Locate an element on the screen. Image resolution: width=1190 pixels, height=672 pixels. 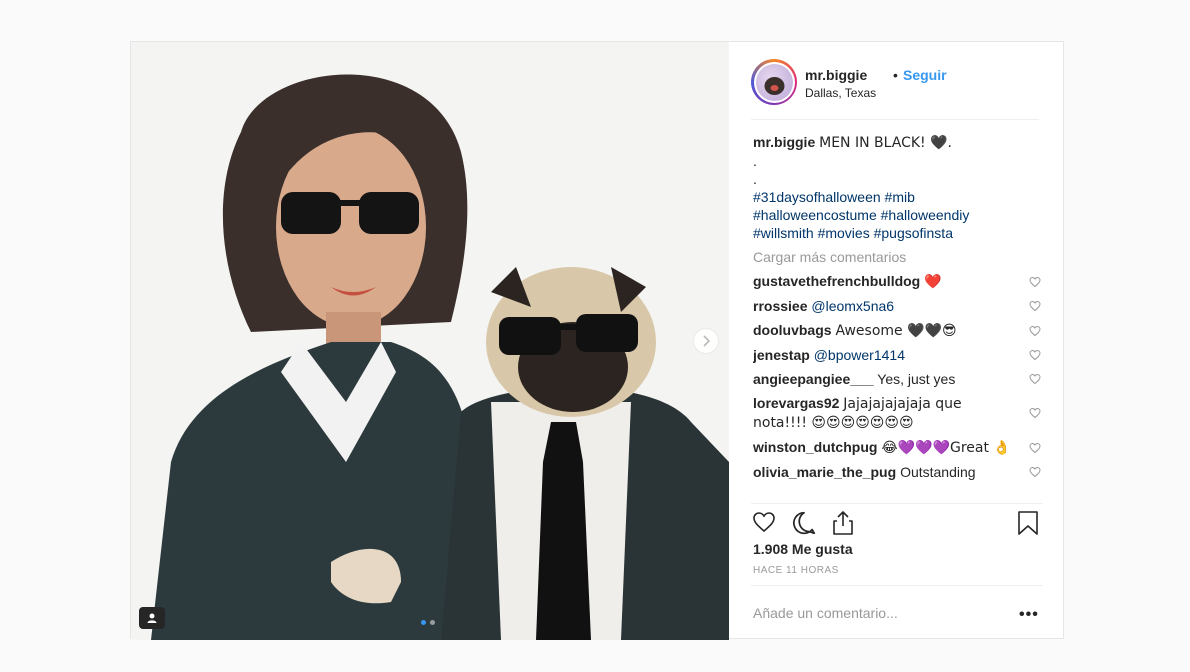
tagged-users-button is located at coordinates (152, 618).